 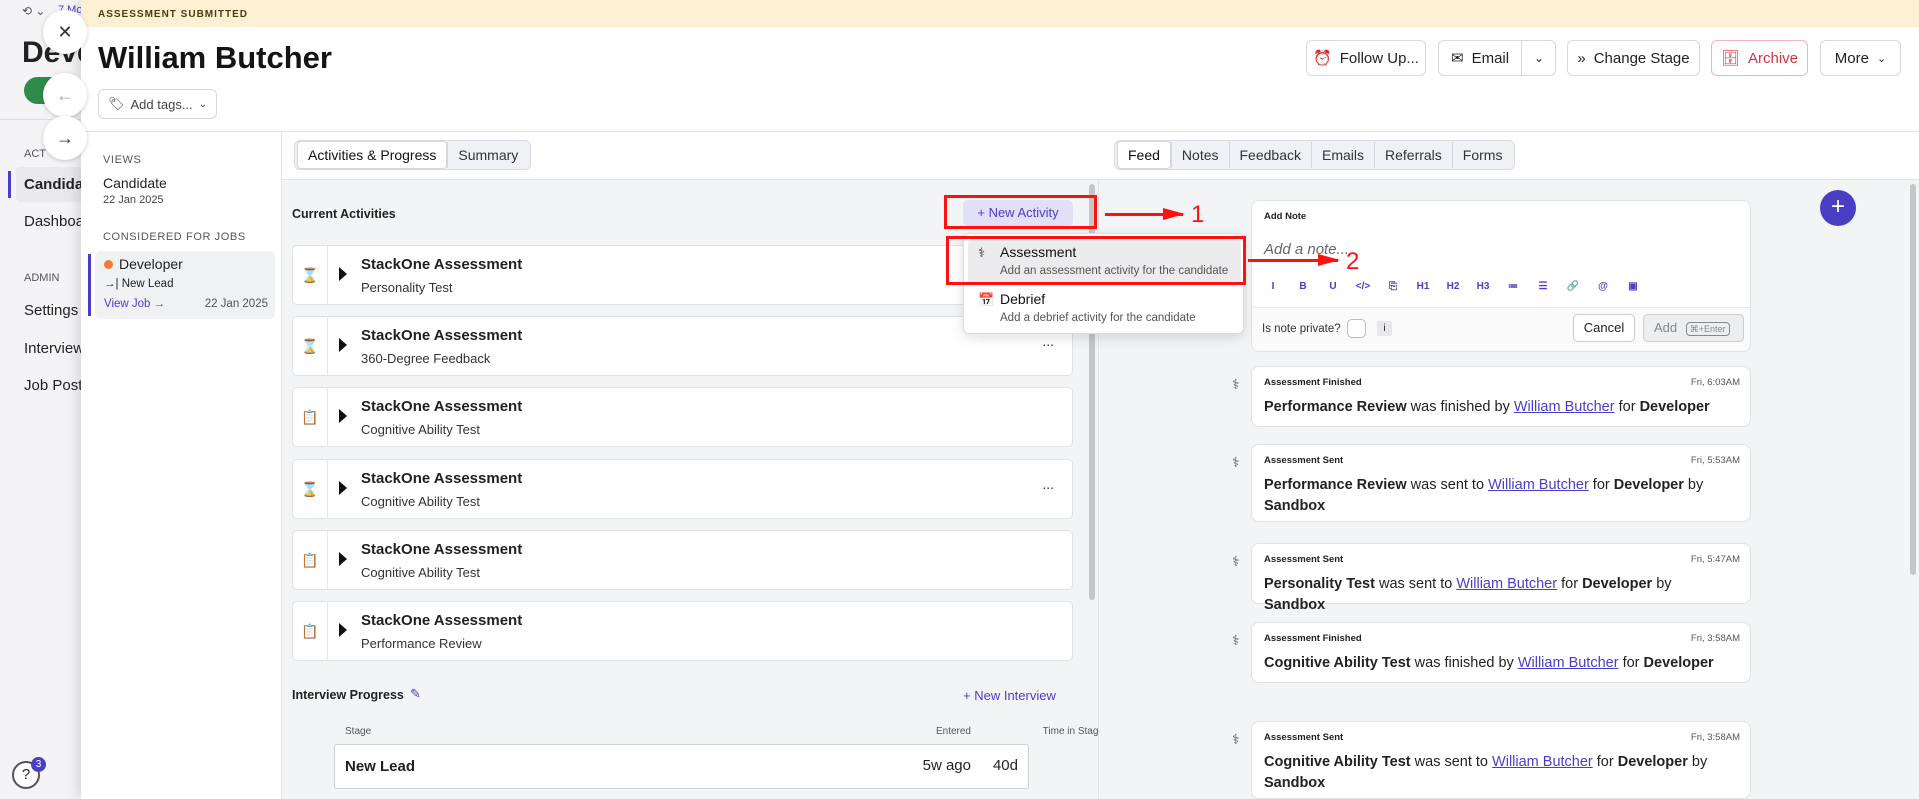 I want to click on toolbar-button: ⎘, so click(x=1393, y=286).